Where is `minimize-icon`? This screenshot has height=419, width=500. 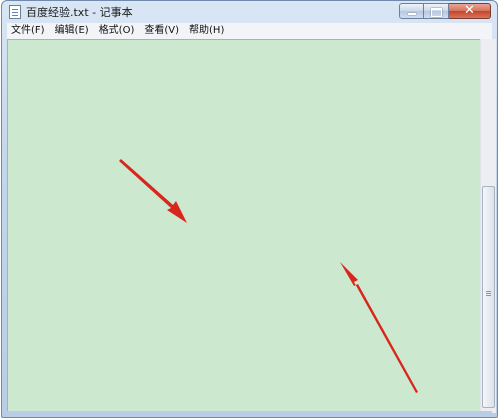
minimize-icon is located at coordinates (412, 14).